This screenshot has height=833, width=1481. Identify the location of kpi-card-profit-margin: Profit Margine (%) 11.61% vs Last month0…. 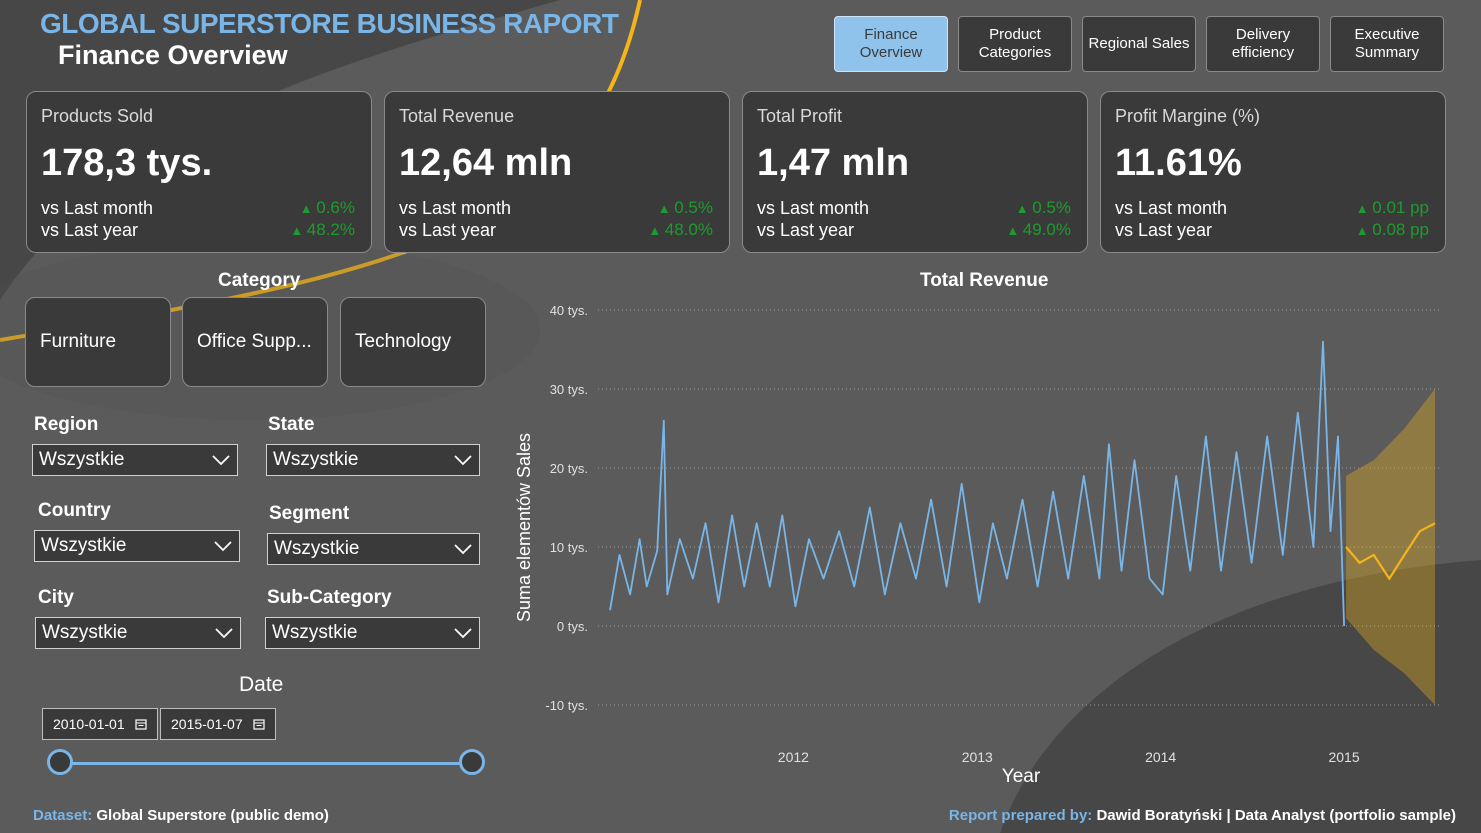
(1273, 172).